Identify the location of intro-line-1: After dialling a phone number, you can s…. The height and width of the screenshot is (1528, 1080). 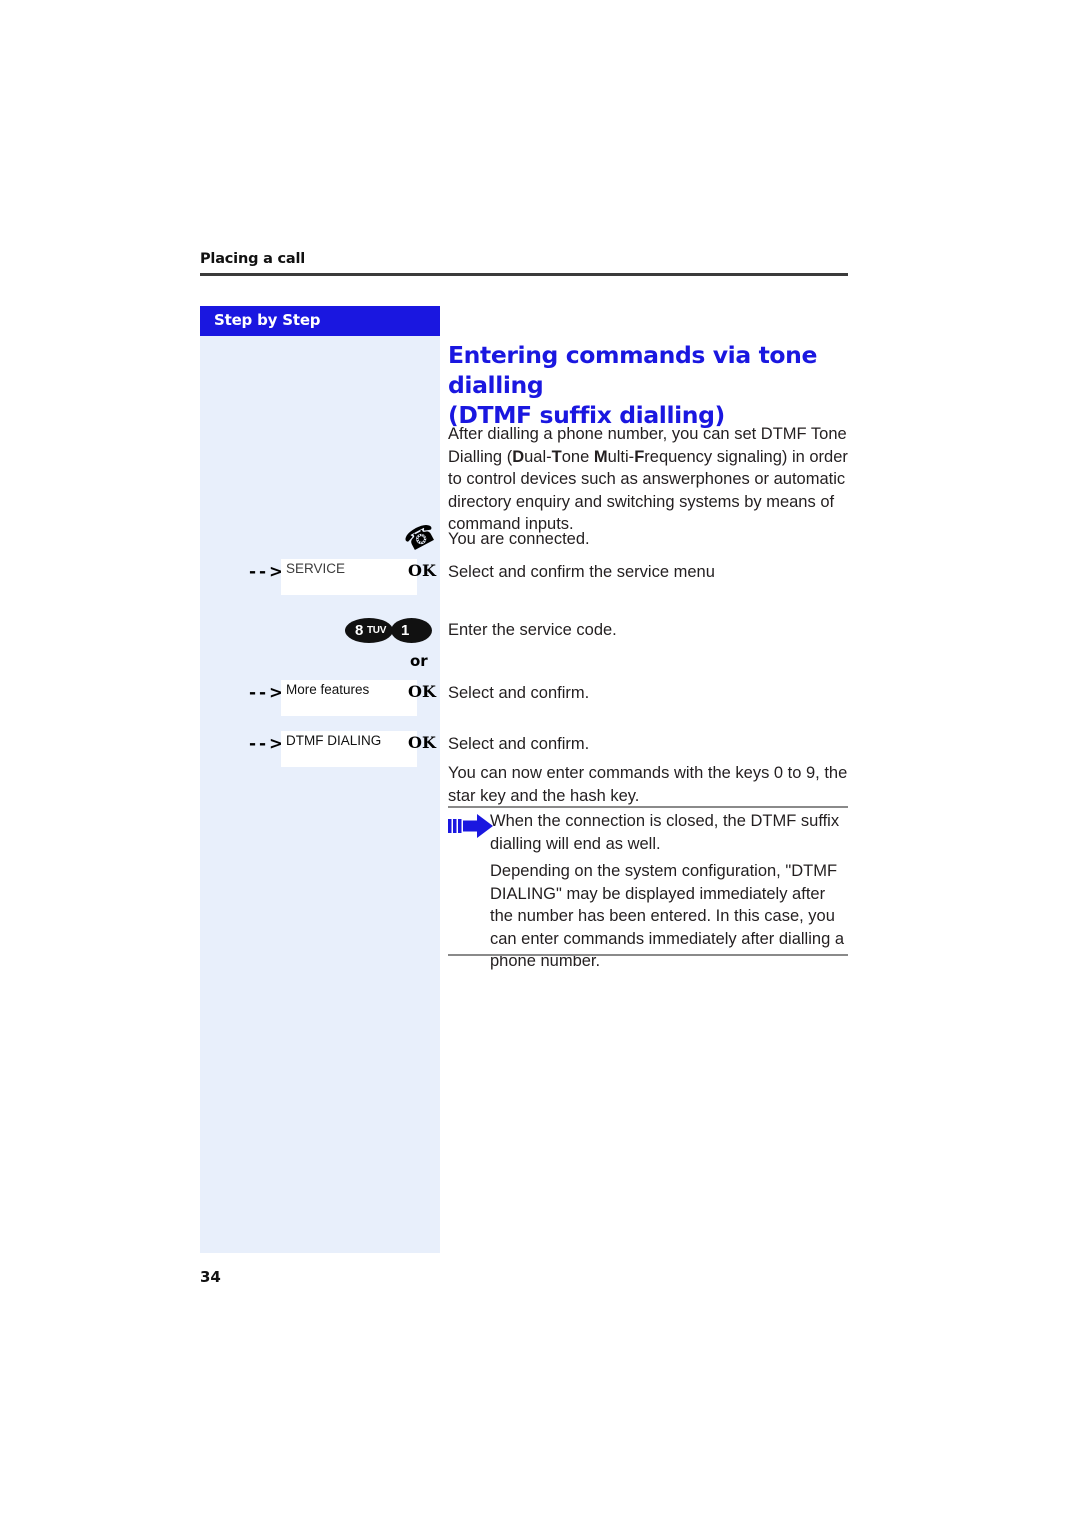
(647, 434).